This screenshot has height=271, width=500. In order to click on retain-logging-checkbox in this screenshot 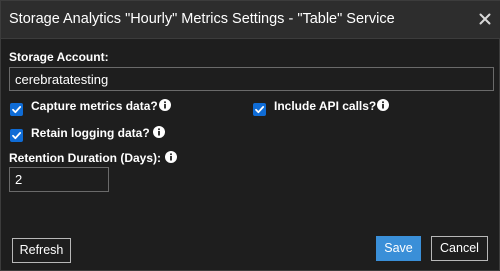, I will do `click(16, 135)`.